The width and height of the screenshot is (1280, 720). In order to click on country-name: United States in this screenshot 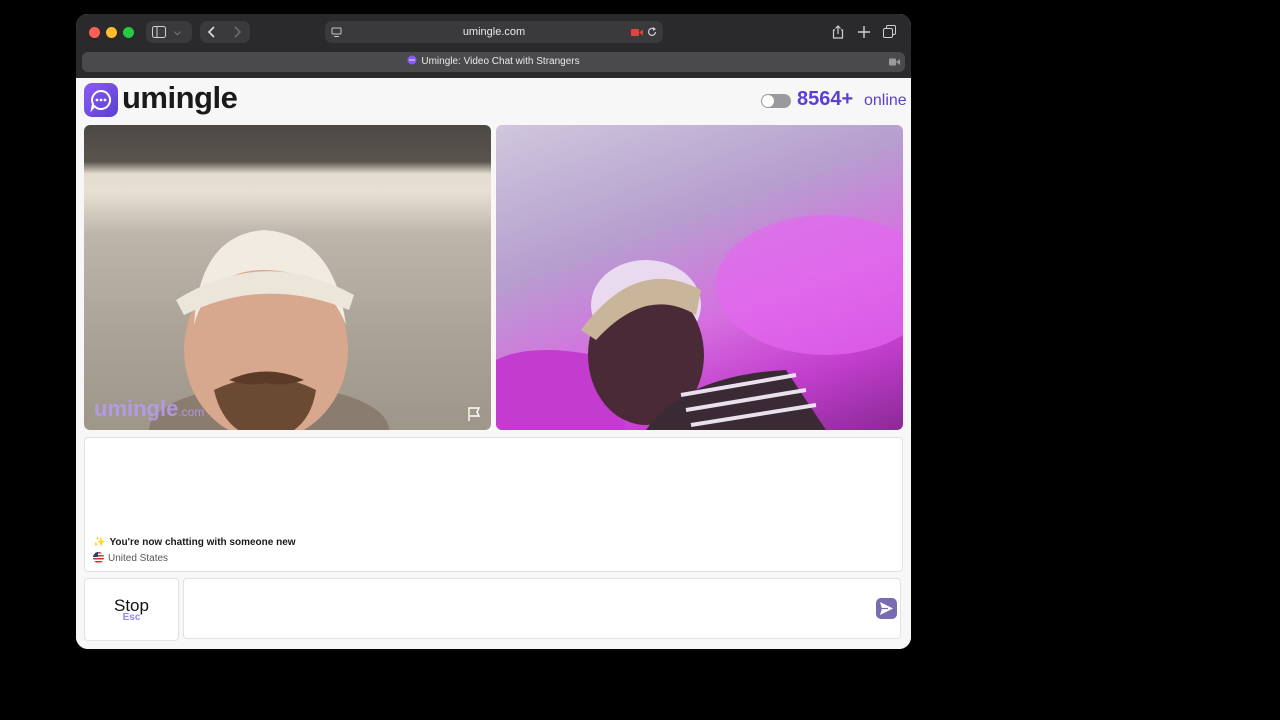, I will do `click(138, 558)`.